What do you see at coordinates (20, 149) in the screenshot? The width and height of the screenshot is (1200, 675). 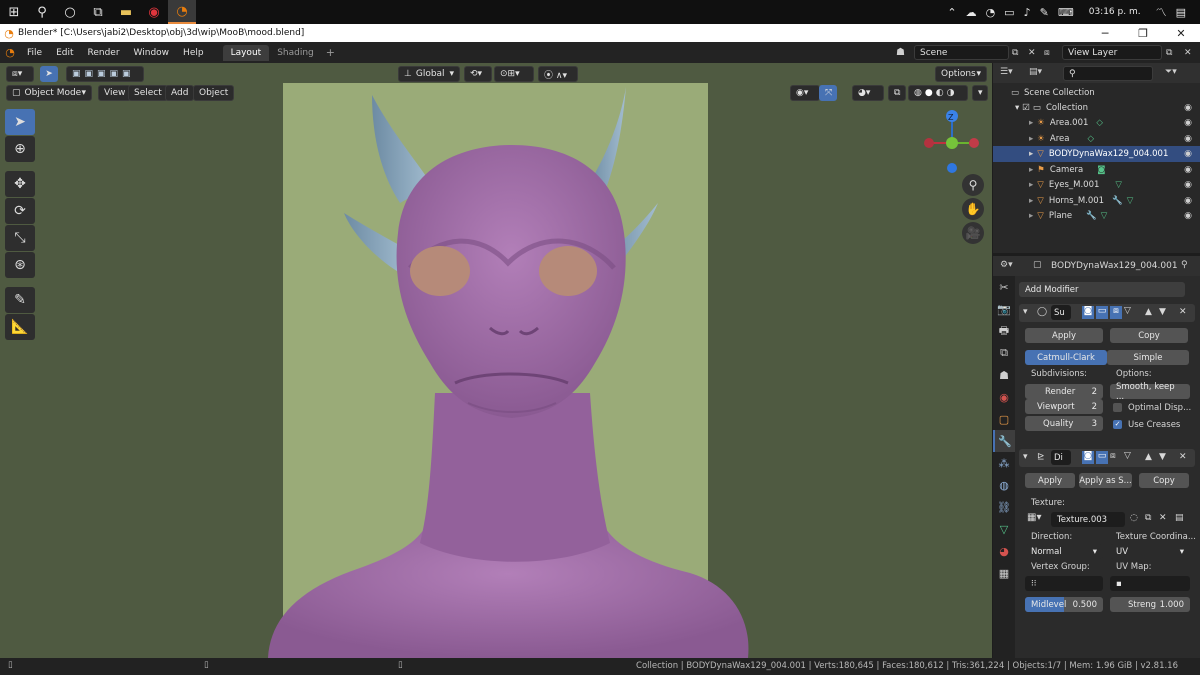 I see `cursor-tool: ⊕` at bounding box center [20, 149].